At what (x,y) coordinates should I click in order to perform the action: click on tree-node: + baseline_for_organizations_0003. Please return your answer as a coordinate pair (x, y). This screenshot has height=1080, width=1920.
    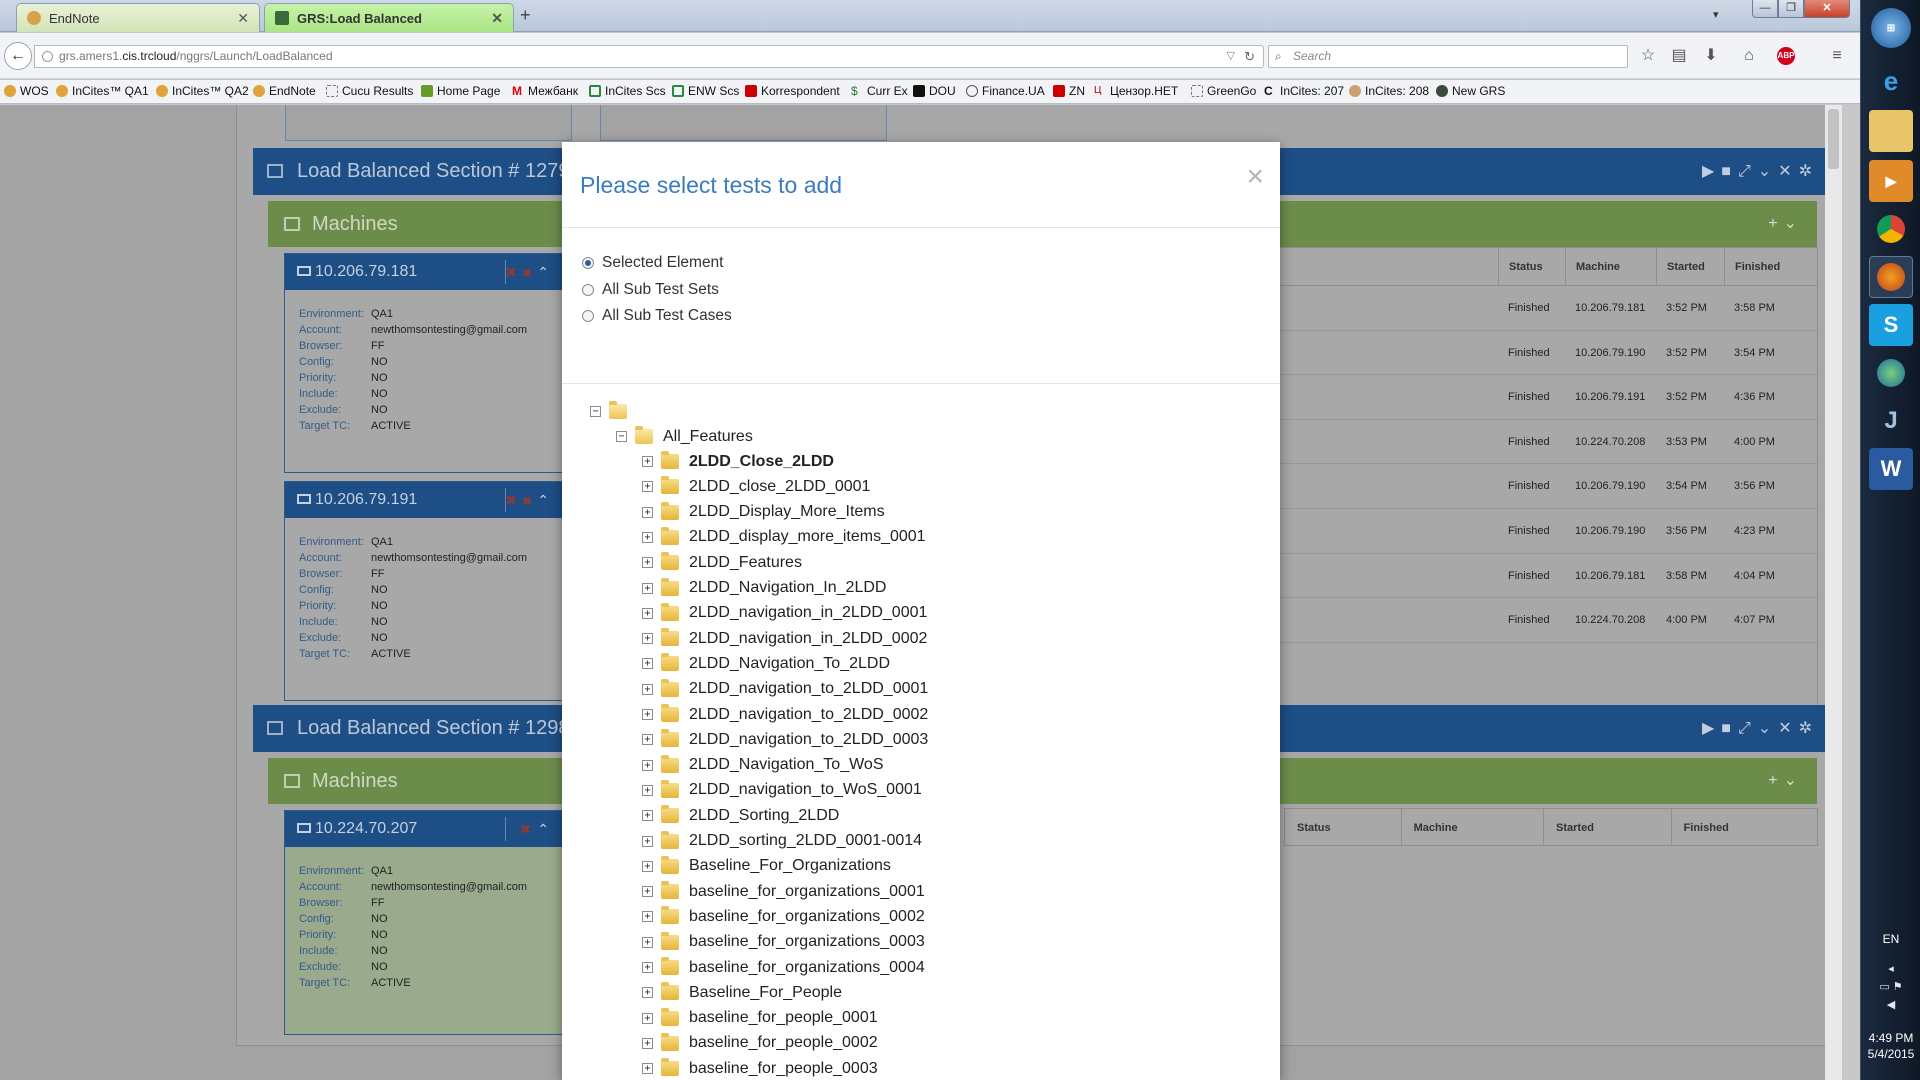
    Looking at the image, I should click on (783, 942).